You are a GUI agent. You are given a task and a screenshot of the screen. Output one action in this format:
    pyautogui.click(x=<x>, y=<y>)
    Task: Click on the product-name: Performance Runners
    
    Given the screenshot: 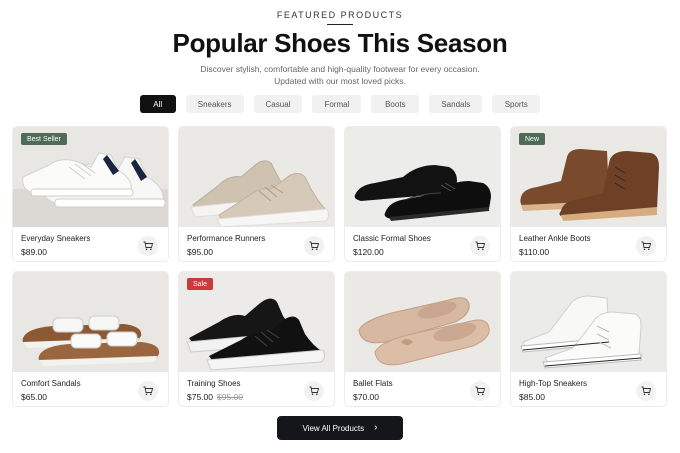 What is the action you would take?
    pyautogui.click(x=226, y=238)
    